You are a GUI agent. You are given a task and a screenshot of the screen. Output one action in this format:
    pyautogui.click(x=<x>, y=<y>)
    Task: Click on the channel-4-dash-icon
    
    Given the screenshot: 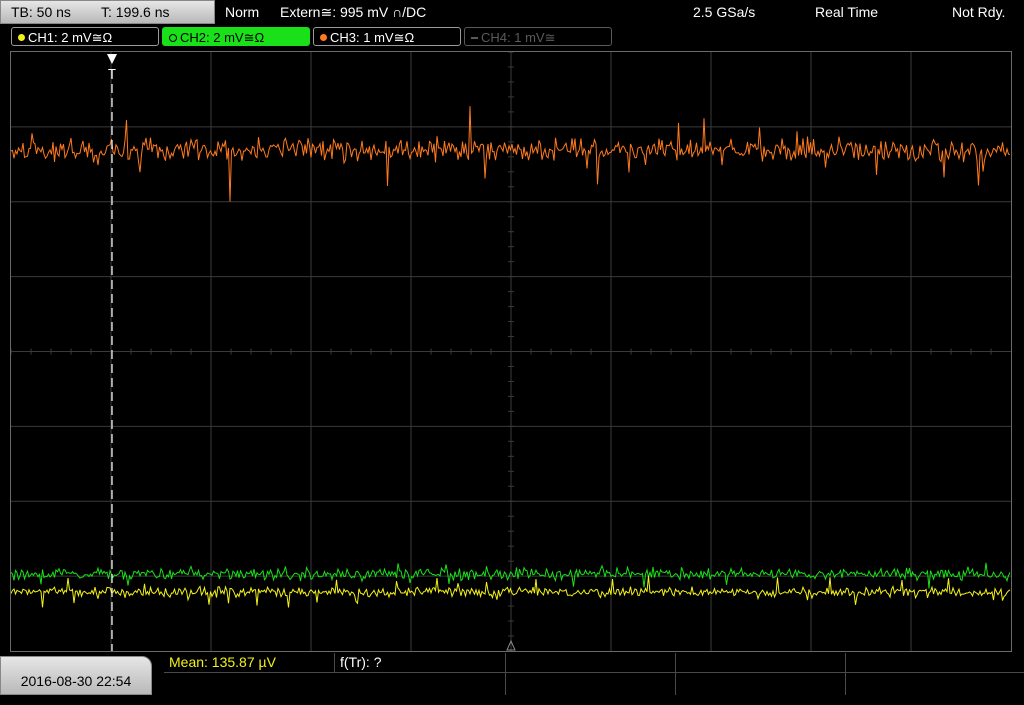 What is the action you would take?
    pyautogui.click(x=474, y=37)
    